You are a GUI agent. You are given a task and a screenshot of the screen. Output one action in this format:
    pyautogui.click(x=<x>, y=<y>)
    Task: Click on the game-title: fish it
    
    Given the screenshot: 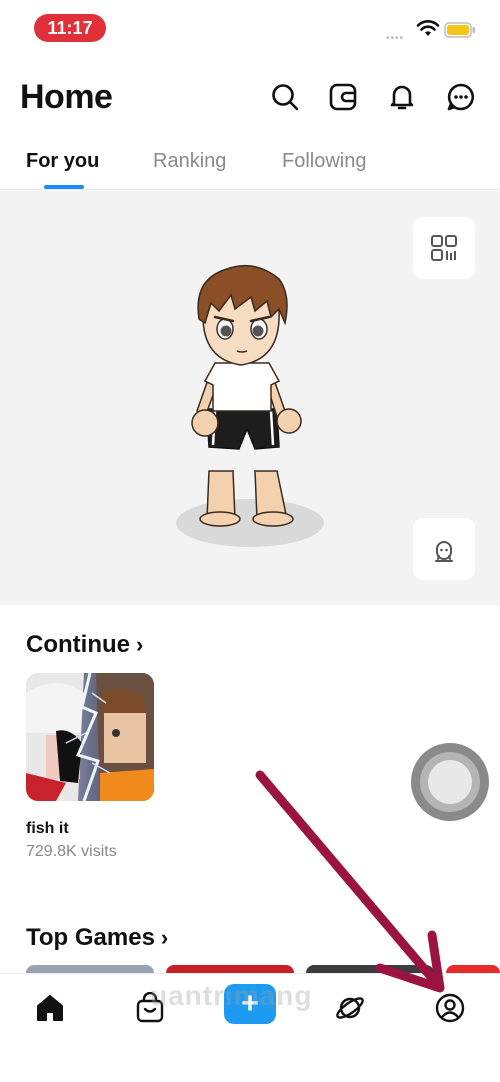 What is the action you would take?
    pyautogui.click(x=47, y=829)
    